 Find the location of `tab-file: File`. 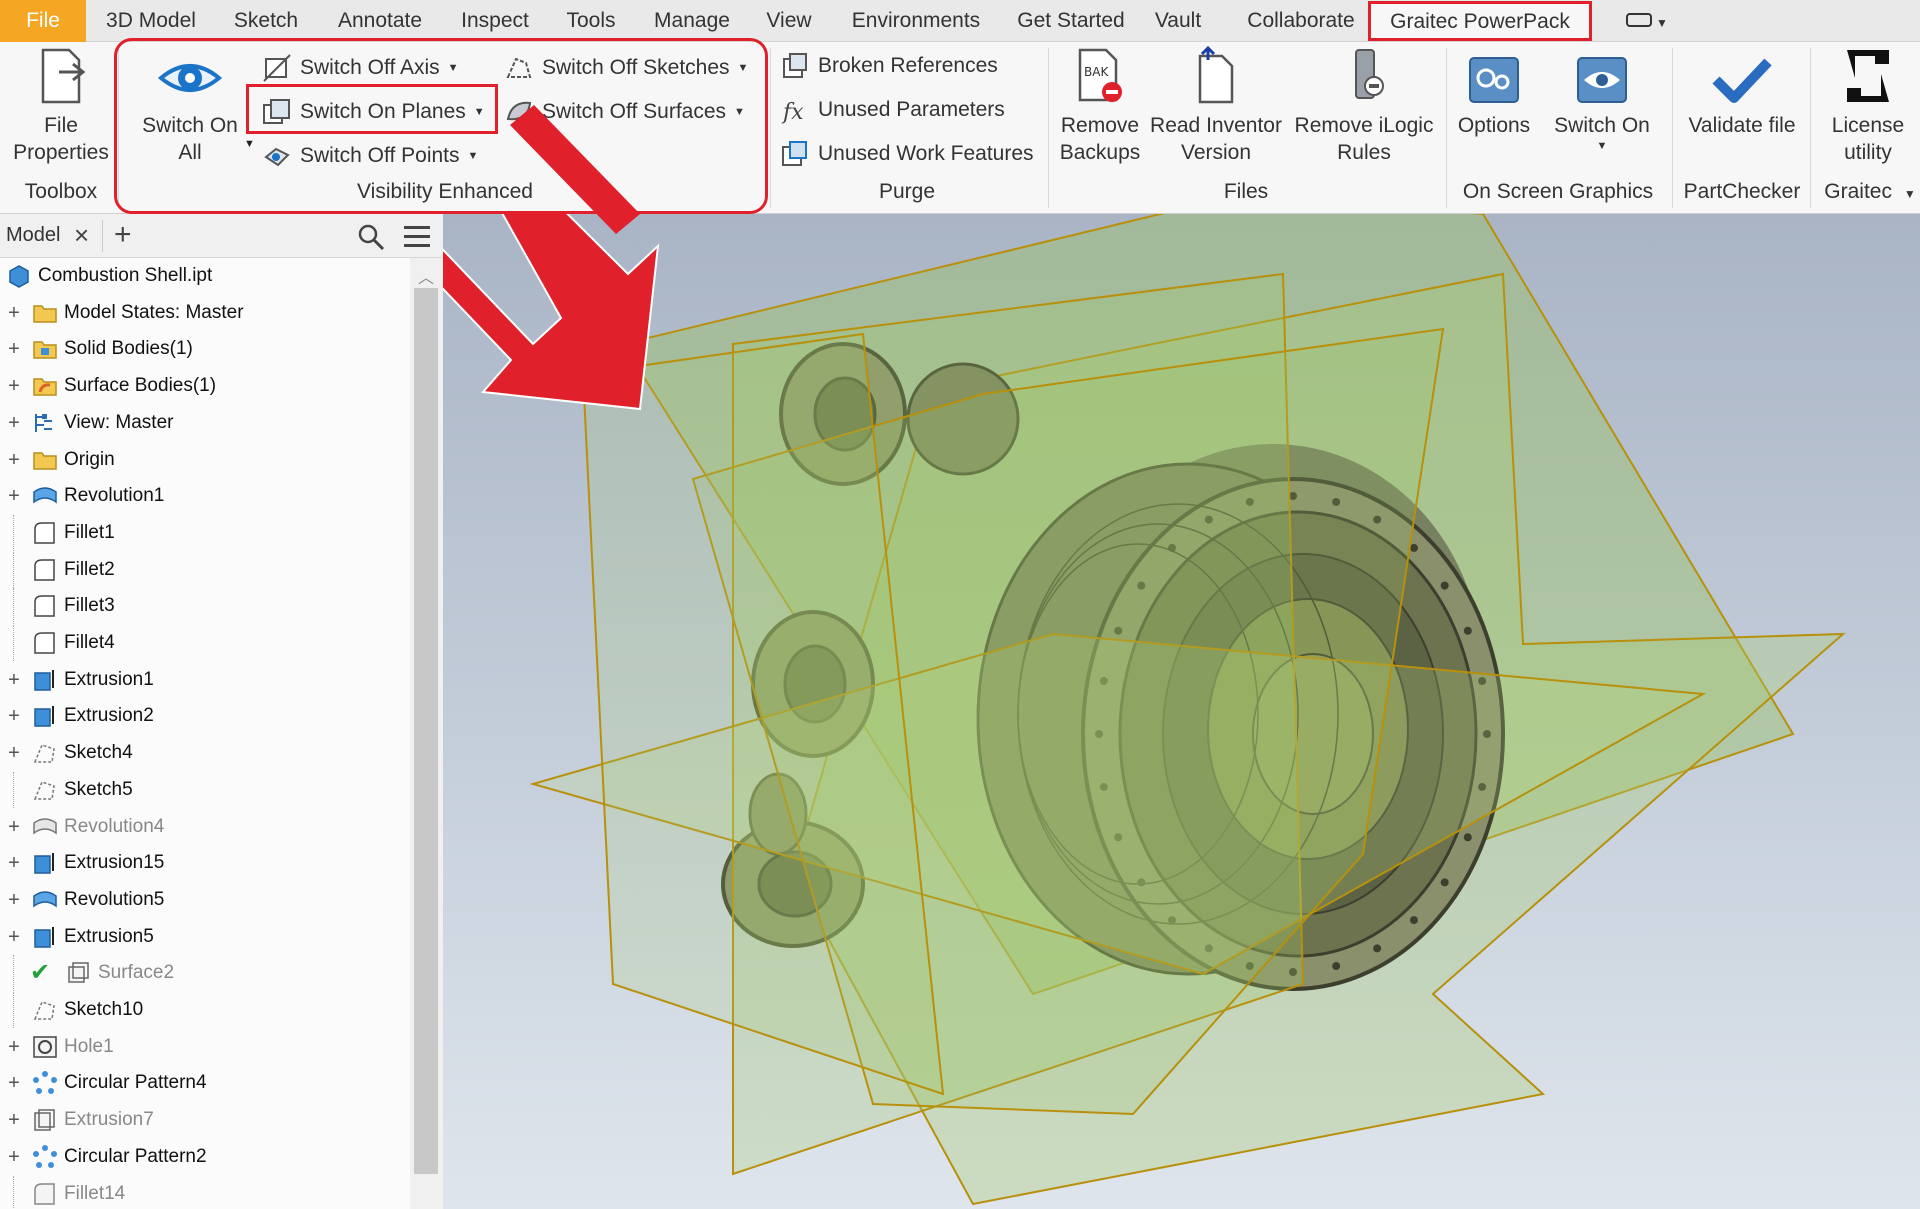

tab-file: File is located at coordinates (43, 21).